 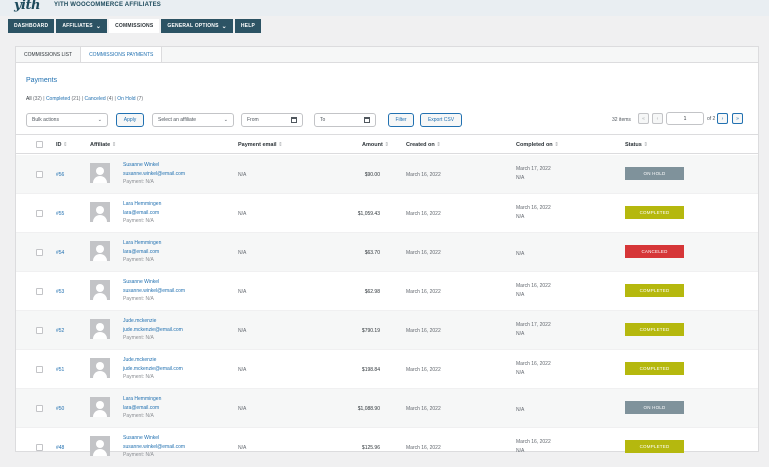 I want to click on current-page-input: 1, so click(x=685, y=118).